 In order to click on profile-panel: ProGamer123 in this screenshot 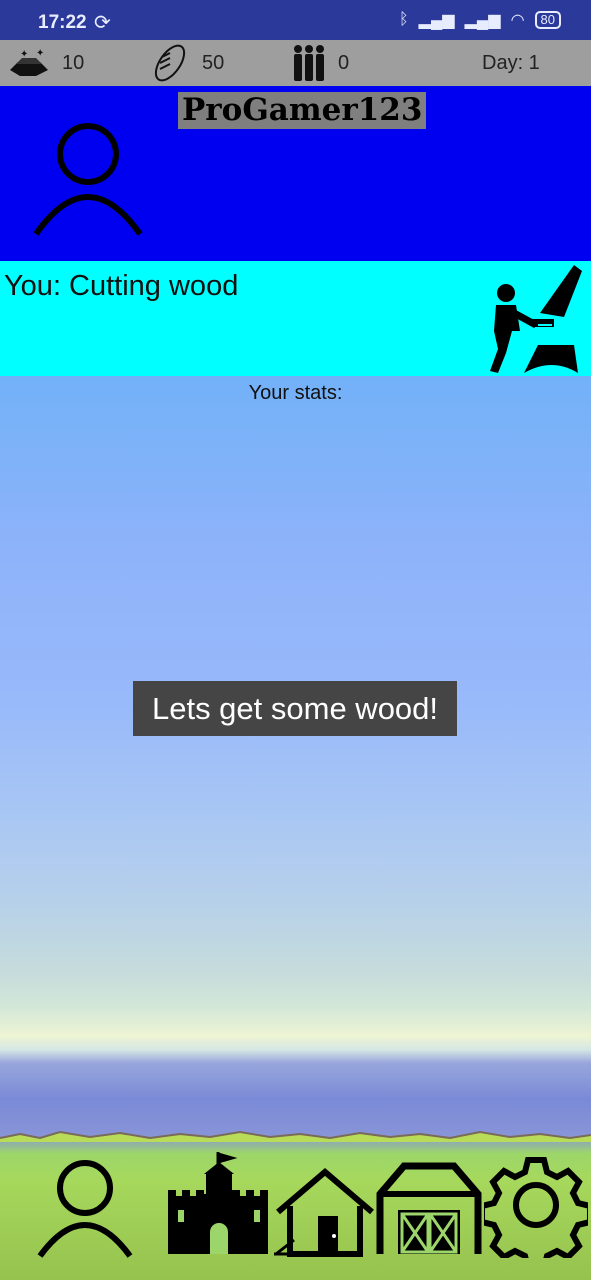, I will do `click(295, 173)`.